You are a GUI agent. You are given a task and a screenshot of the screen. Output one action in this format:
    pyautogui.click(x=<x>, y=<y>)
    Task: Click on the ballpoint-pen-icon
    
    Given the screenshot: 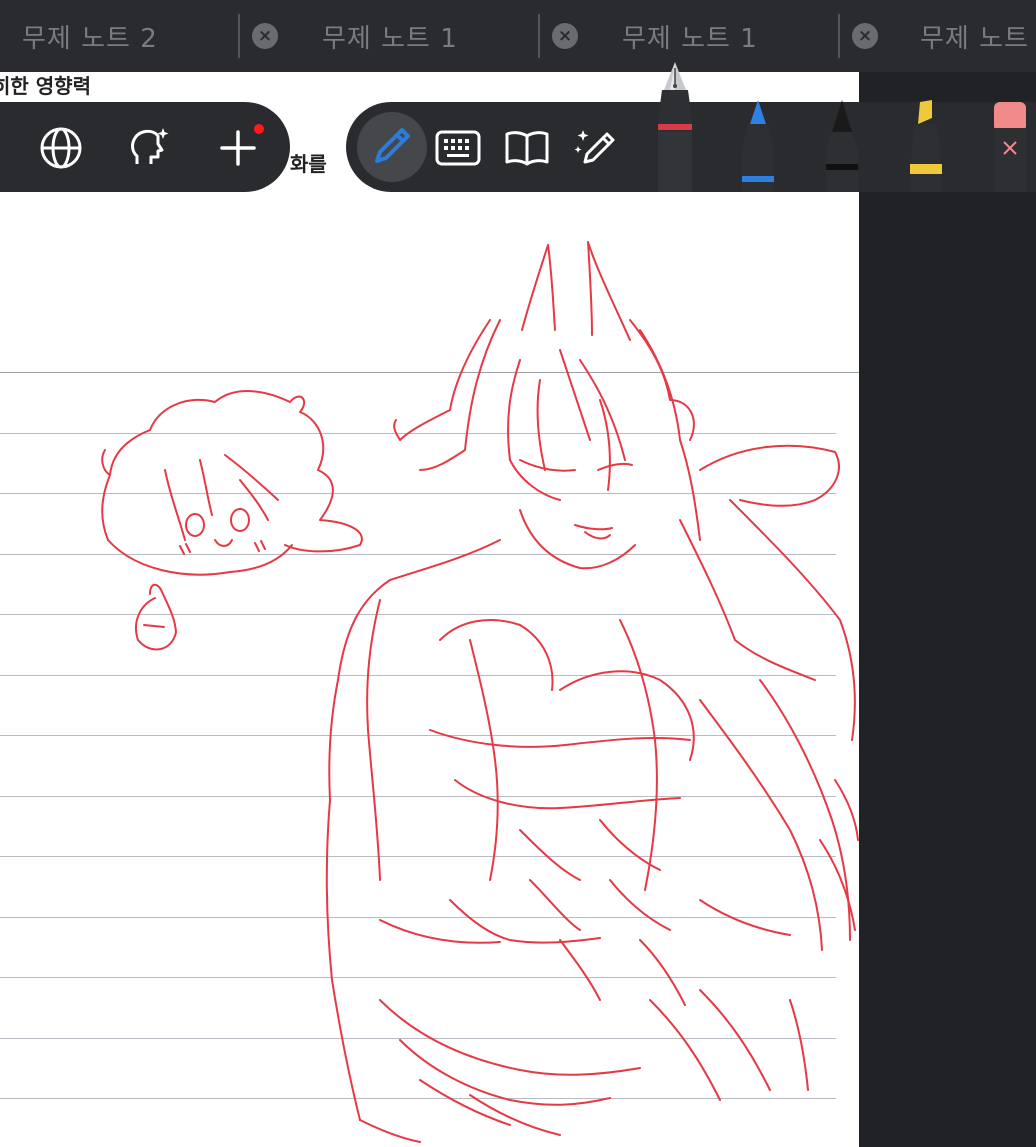 What is the action you would take?
    pyautogui.click(x=758, y=146)
    